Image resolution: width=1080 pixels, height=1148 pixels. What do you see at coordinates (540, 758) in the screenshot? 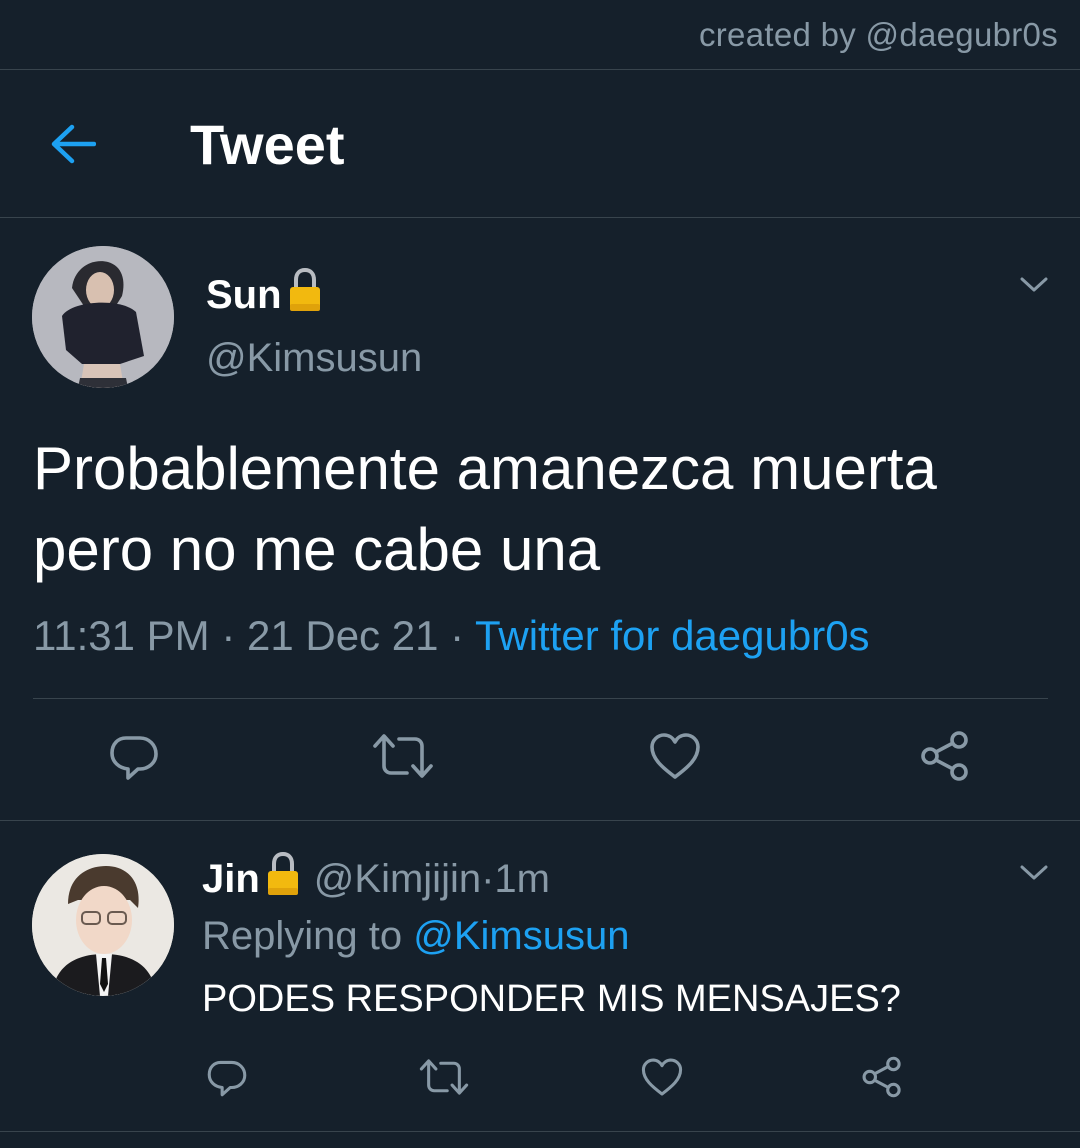
I see `tweet-actions` at bounding box center [540, 758].